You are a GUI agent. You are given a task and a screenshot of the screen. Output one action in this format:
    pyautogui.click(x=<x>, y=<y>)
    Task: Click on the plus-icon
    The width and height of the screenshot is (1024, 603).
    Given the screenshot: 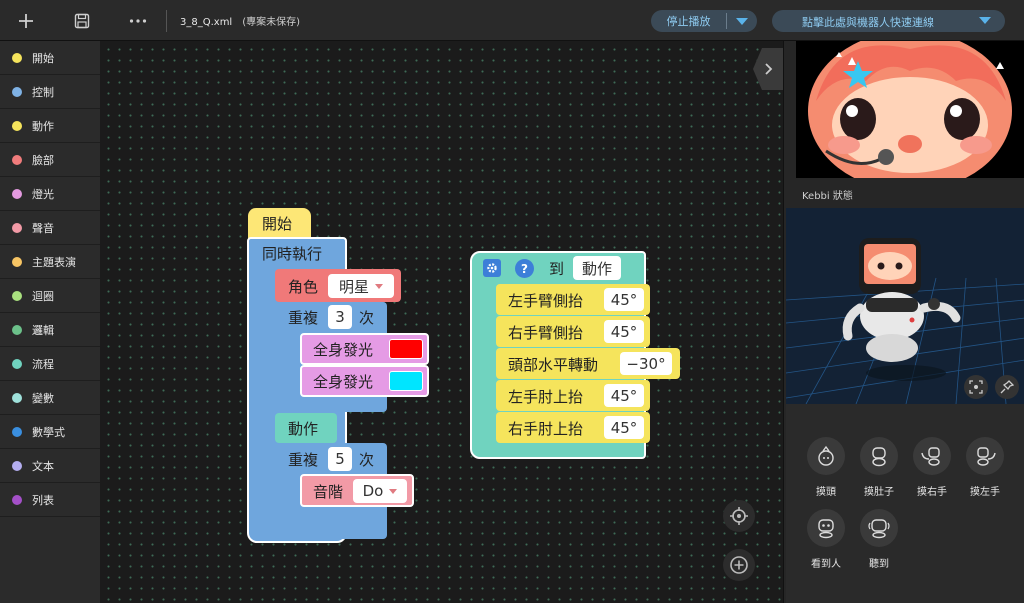 What is the action you would take?
    pyautogui.click(x=26, y=21)
    